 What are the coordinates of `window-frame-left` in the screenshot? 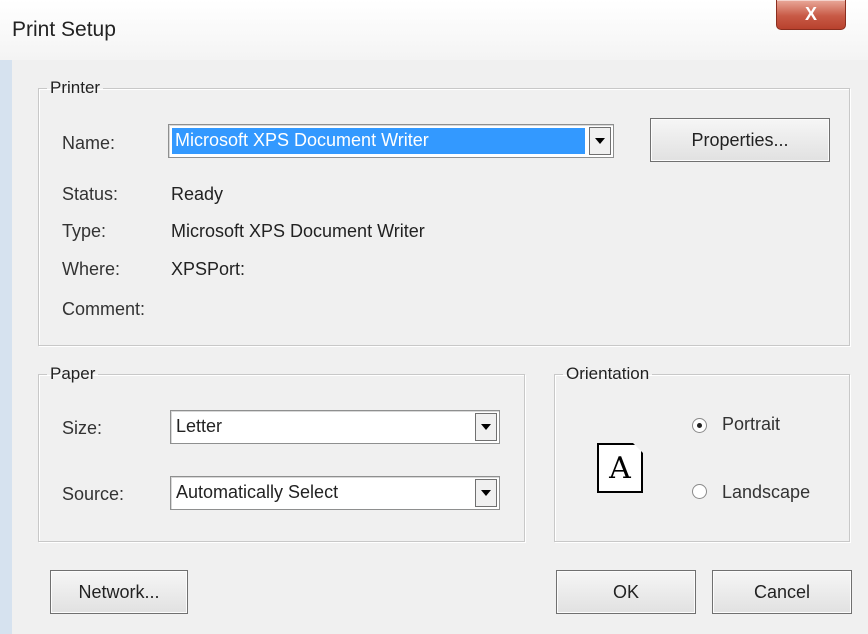 It's located at (6, 347).